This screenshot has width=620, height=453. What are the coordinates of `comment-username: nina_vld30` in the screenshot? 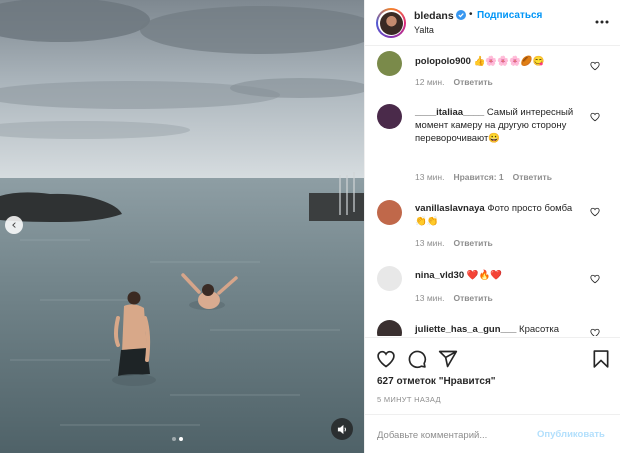 It's located at (439, 275).